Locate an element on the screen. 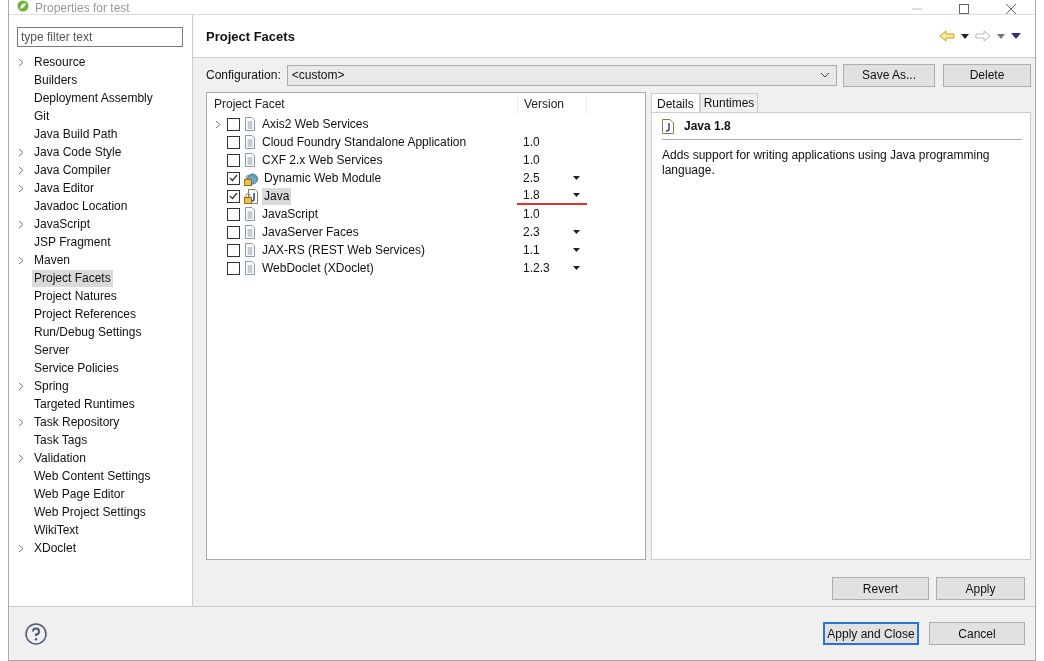 This screenshot has width=1044, height=661. sidebar-item: Task Tags is located at coordinates (61, 440).